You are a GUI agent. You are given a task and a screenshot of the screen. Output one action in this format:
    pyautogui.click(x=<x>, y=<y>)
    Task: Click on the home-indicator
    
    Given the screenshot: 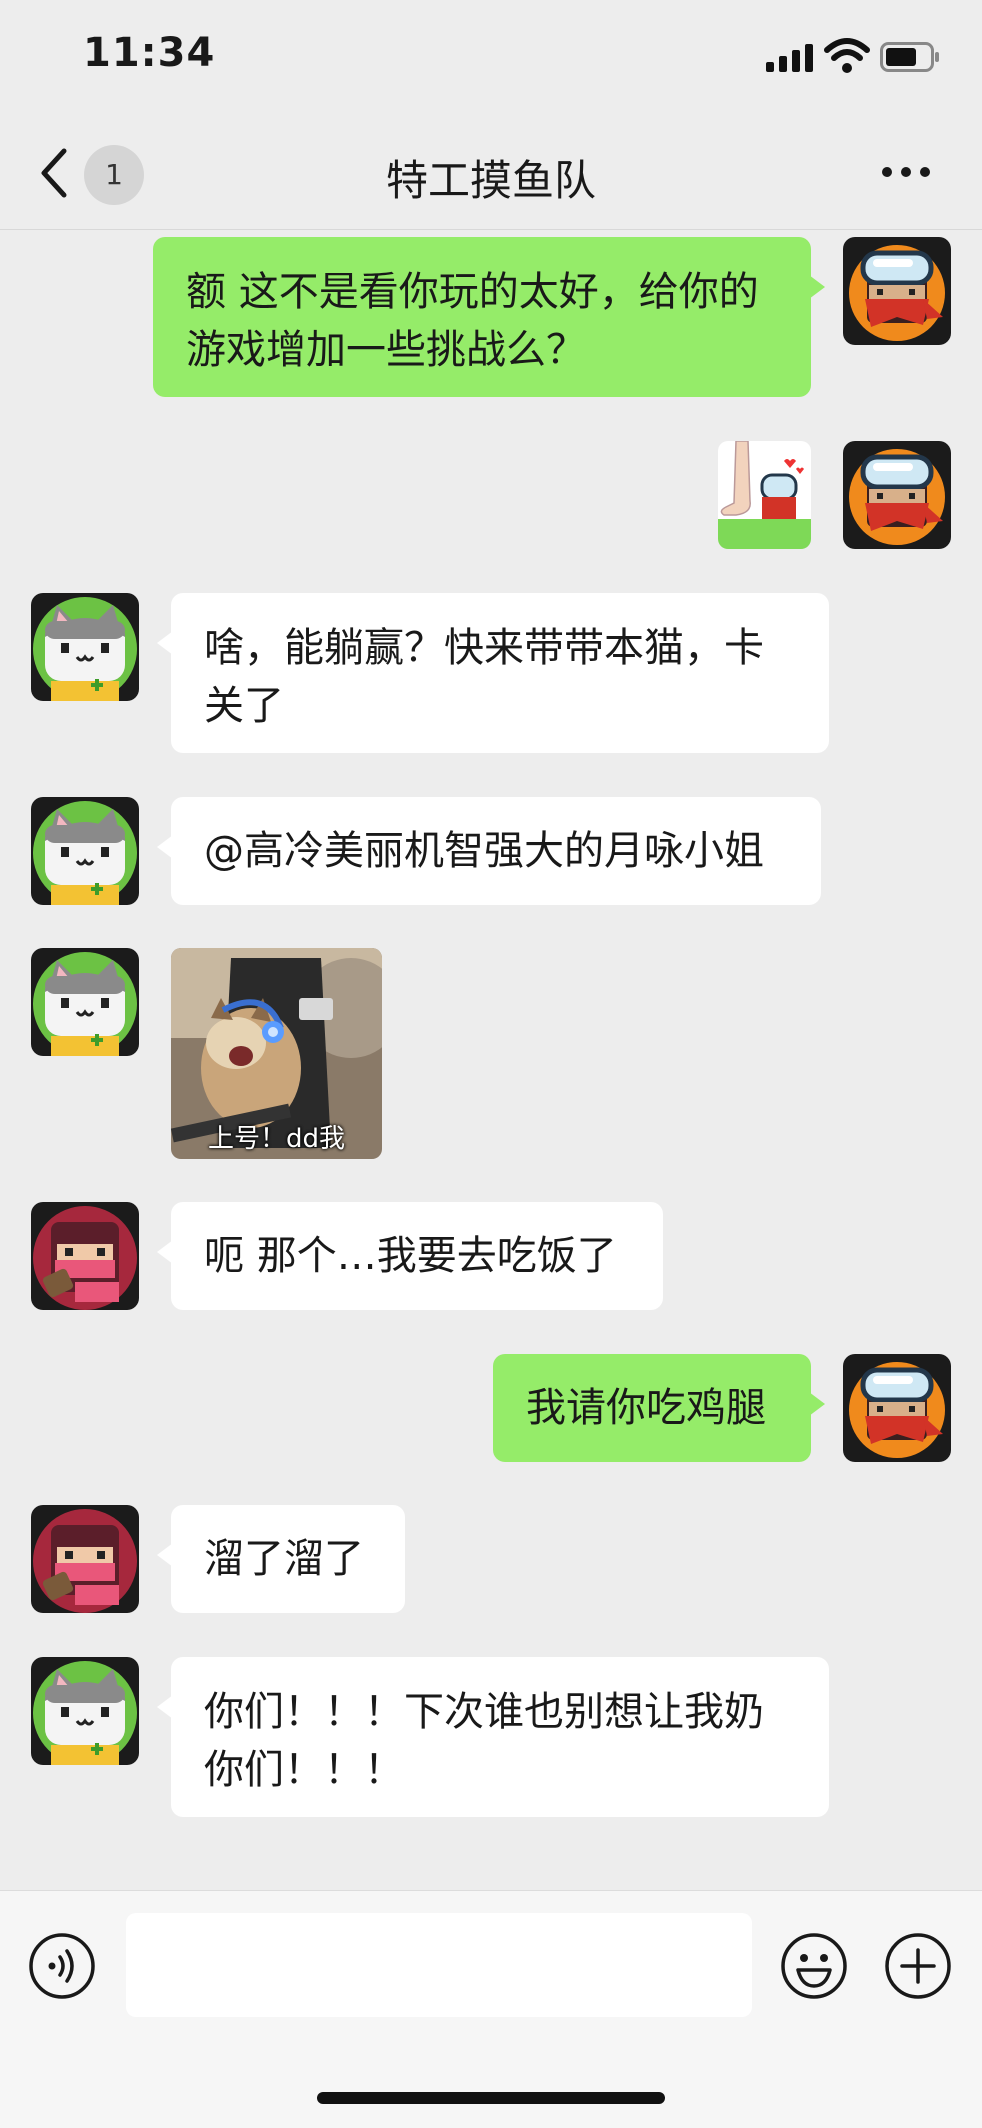 What is the action you would take?
    pyautogui.click(x=491, y=2098)
    